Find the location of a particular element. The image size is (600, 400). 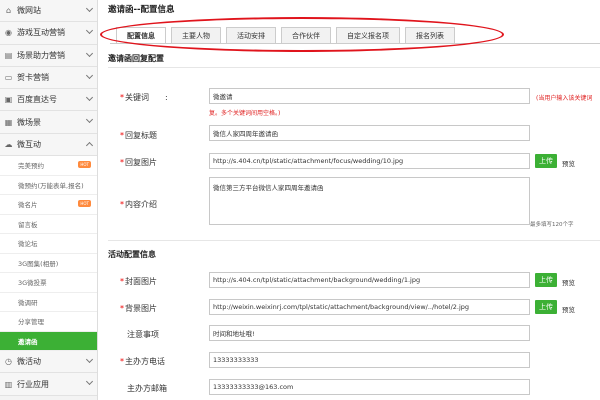

intro-label: *内容介绍 is located at coordinates (138, 204).